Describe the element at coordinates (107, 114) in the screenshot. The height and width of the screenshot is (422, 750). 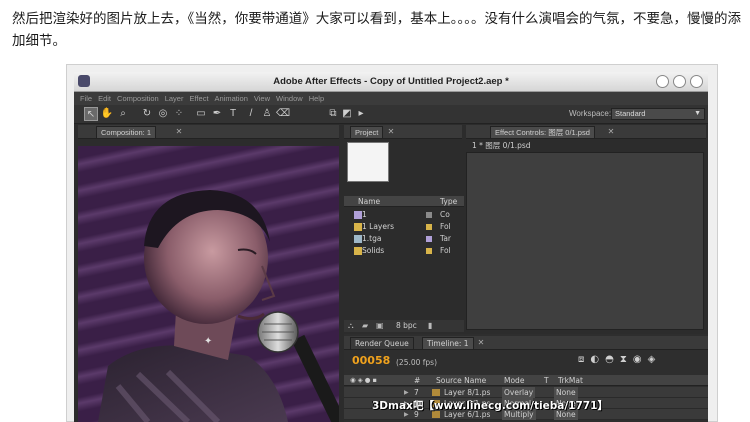
I see `hand-tool-icon: ✋` at that location.